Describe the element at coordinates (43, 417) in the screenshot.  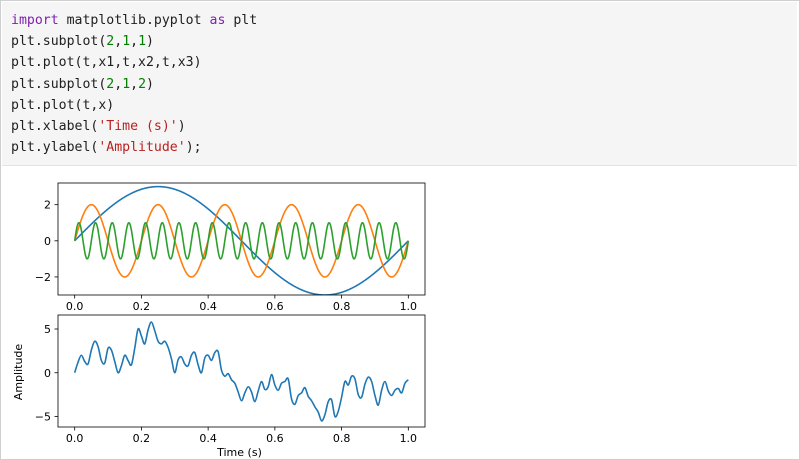
I see `y-tick-label: −5` at that location.